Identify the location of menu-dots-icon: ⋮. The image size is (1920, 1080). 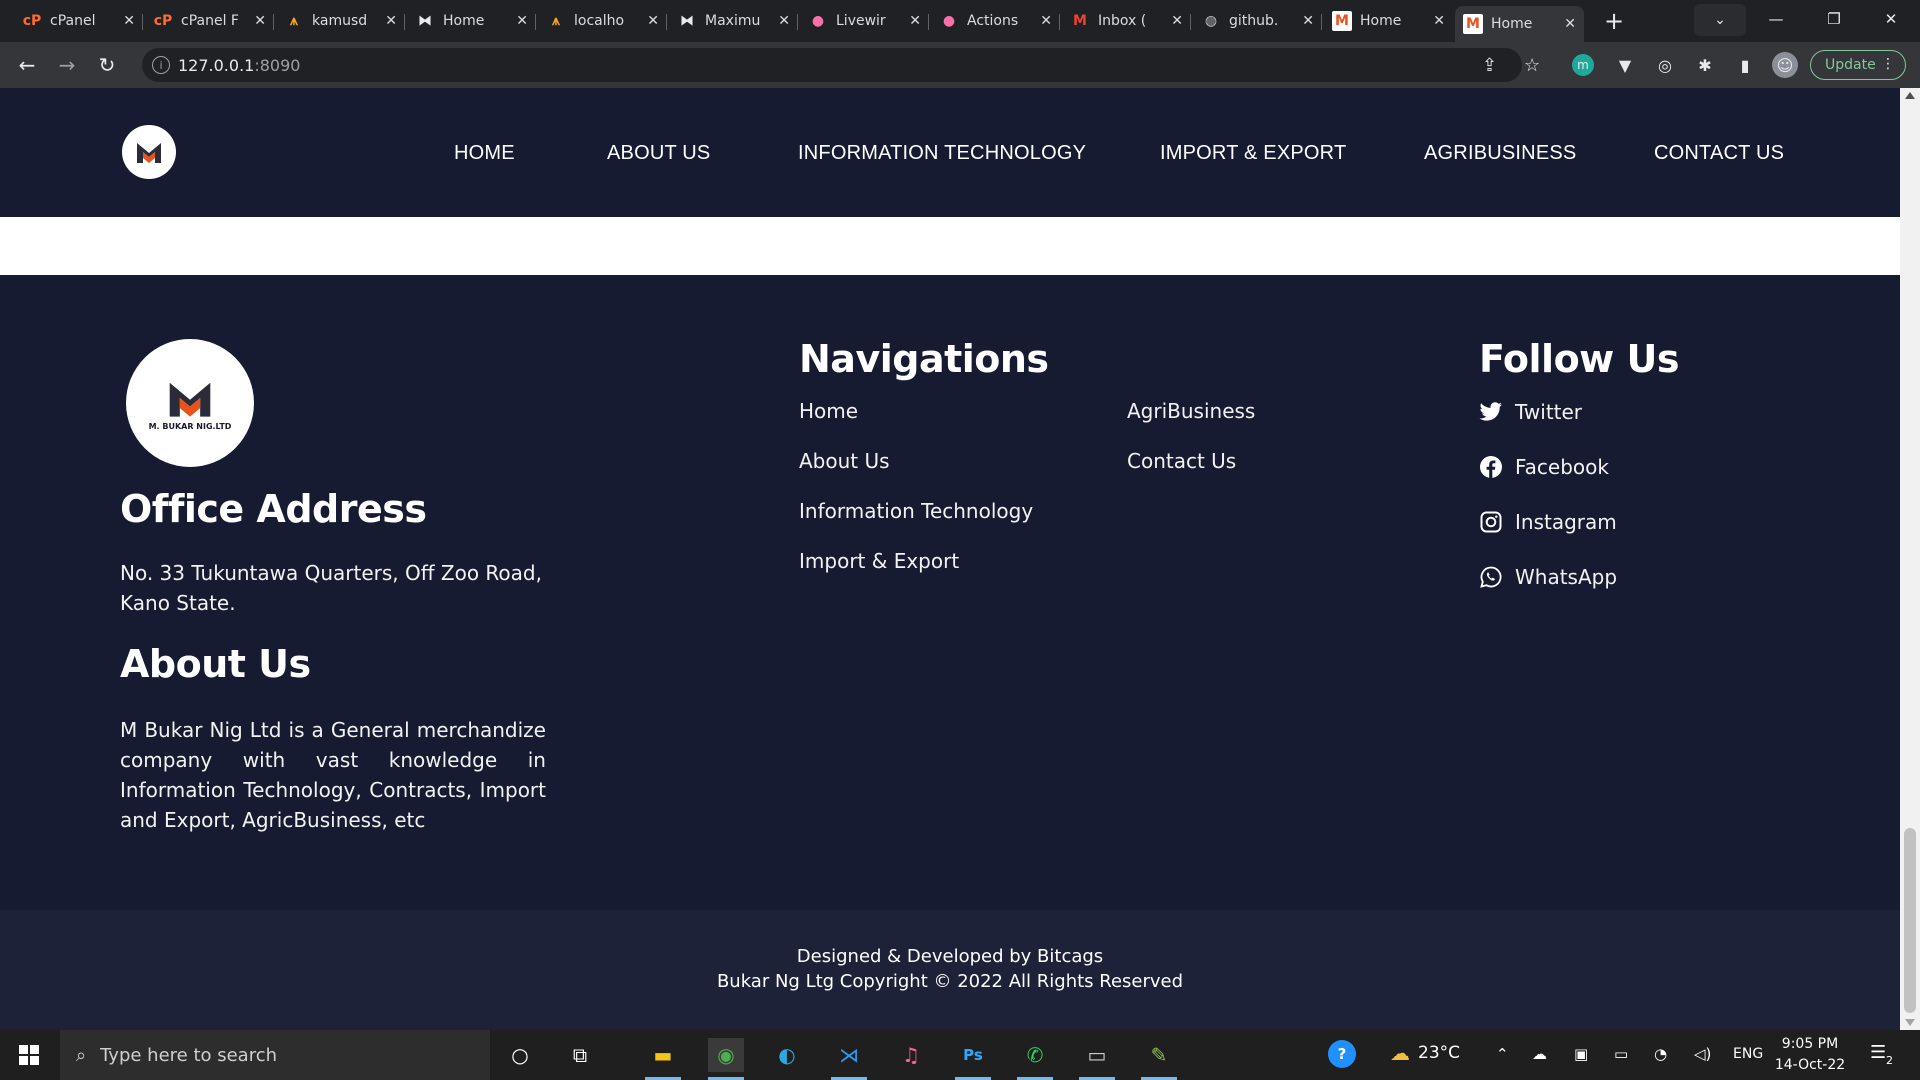
(1888, 64).